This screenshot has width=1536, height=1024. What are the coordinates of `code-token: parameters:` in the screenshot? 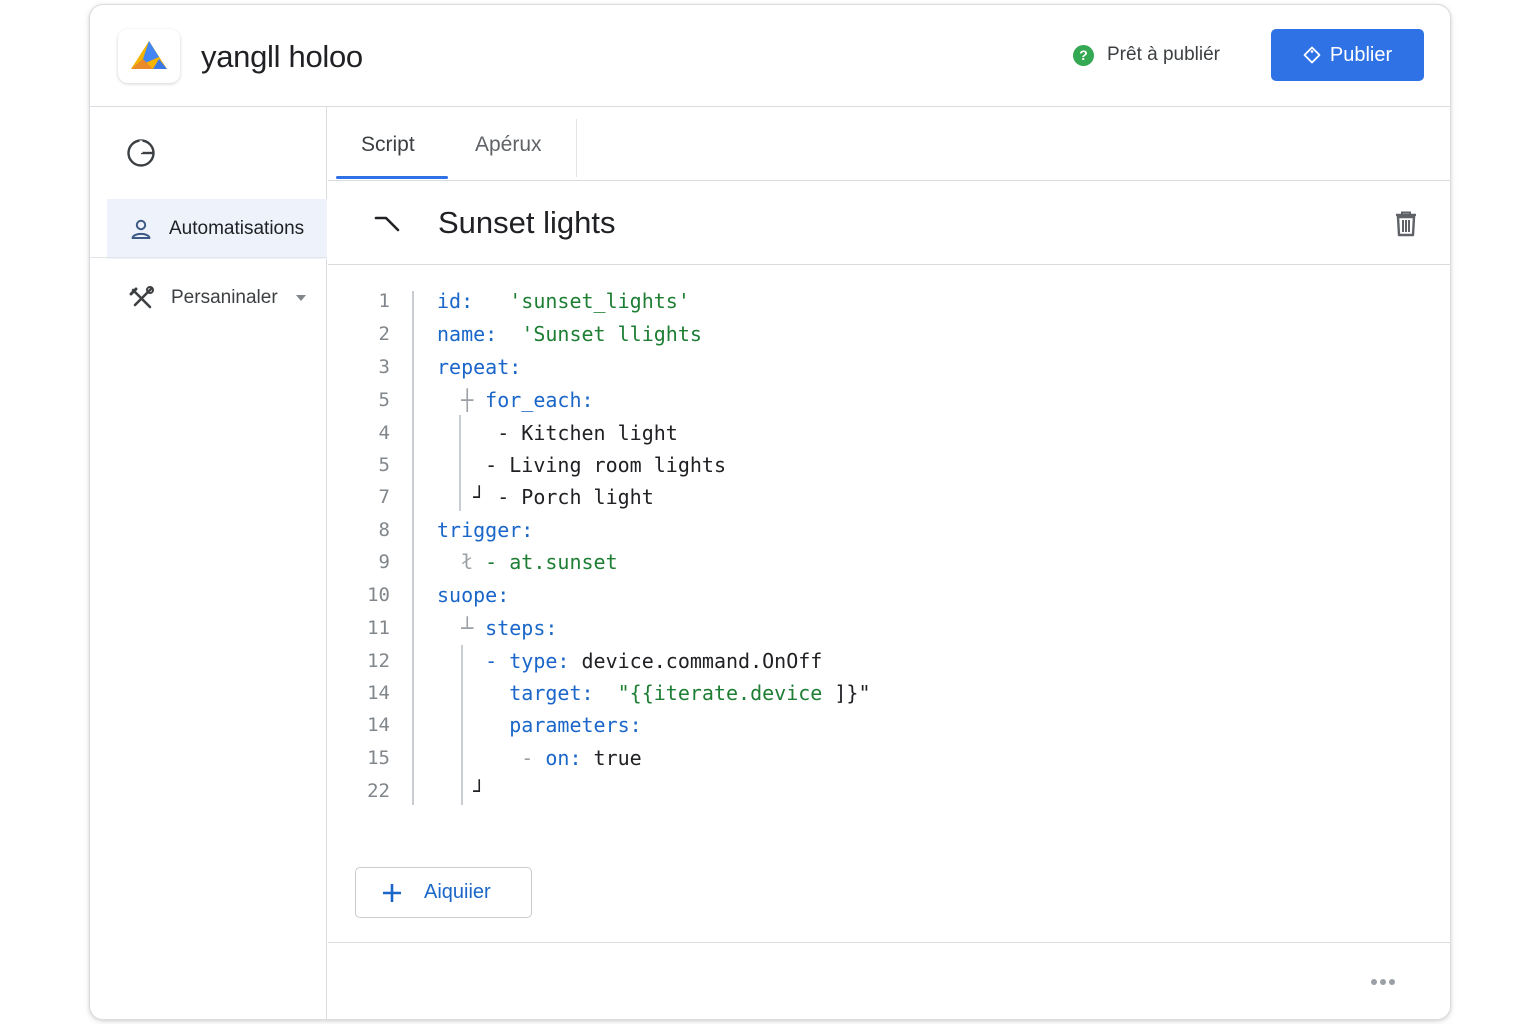 It's located at (575, 725).